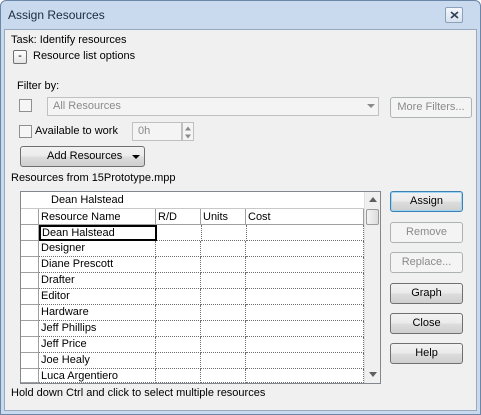 Image resolution: width=481 pixels, height=415 pixels. I want to click on hours-input: 0h, so click(157, 131).